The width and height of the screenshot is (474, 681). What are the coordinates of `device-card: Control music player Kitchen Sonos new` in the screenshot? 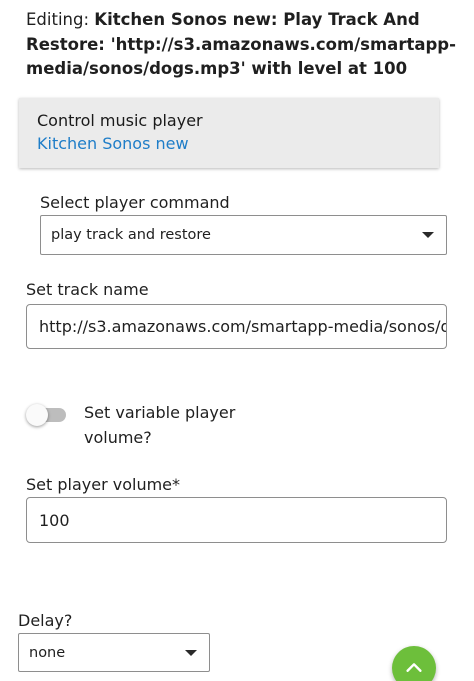 It's located at (229, 133).